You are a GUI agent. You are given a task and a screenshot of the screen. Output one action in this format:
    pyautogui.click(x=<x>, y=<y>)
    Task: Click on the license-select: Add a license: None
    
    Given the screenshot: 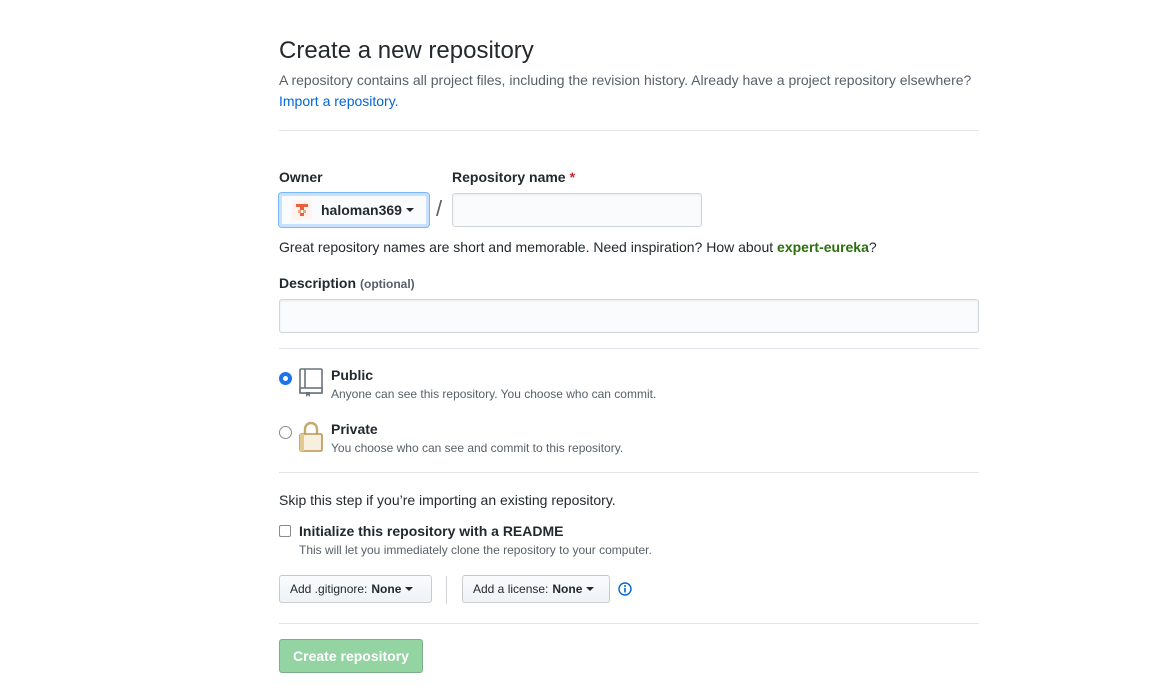 What is the action you would take?
    pyautogui.click(x=536, y=589)
    